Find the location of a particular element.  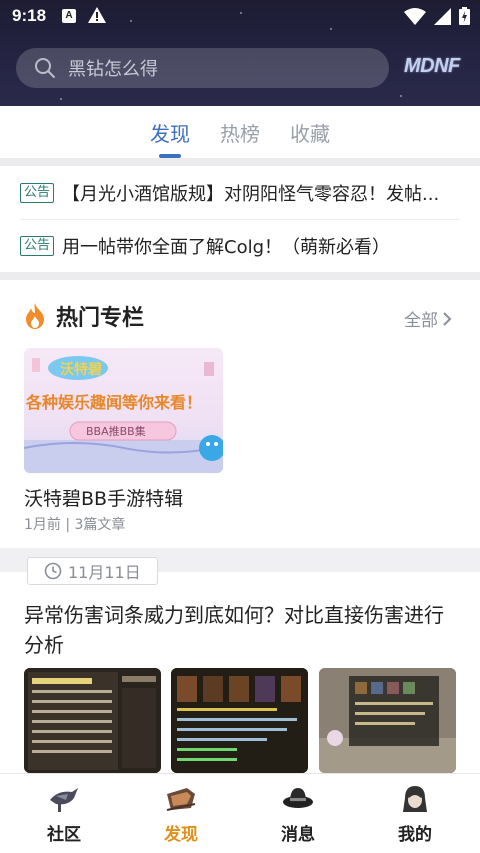

nav-label: 我的 is located at coordinates (415, 835).